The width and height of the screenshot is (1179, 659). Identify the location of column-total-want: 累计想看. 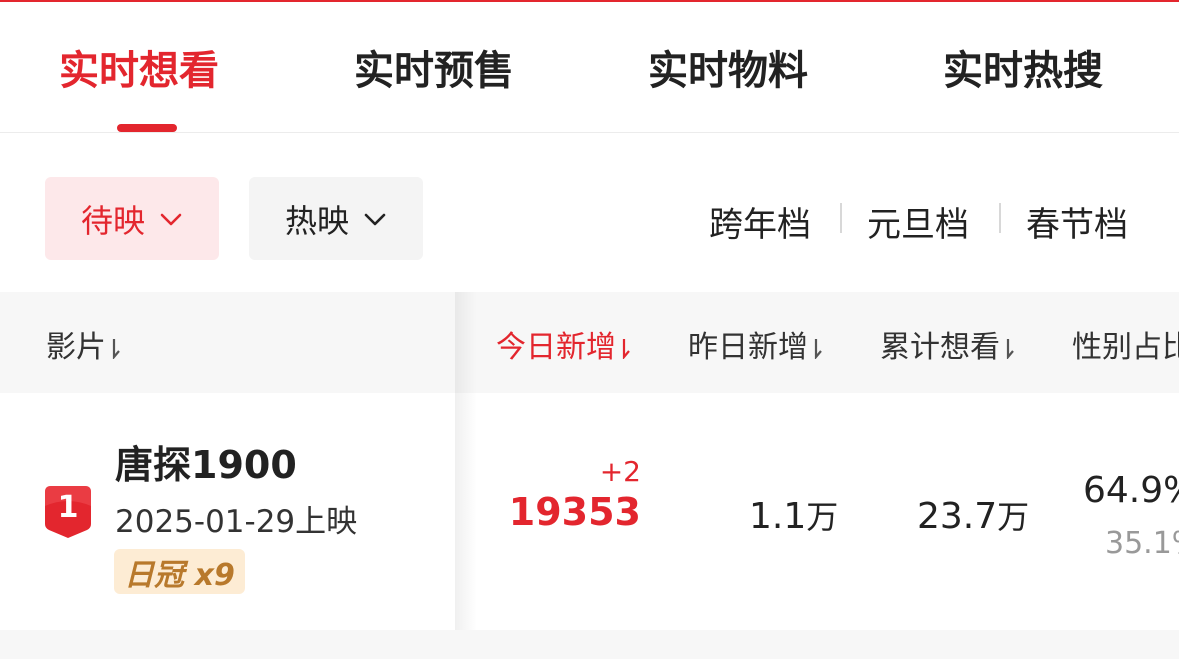
(948, 344).